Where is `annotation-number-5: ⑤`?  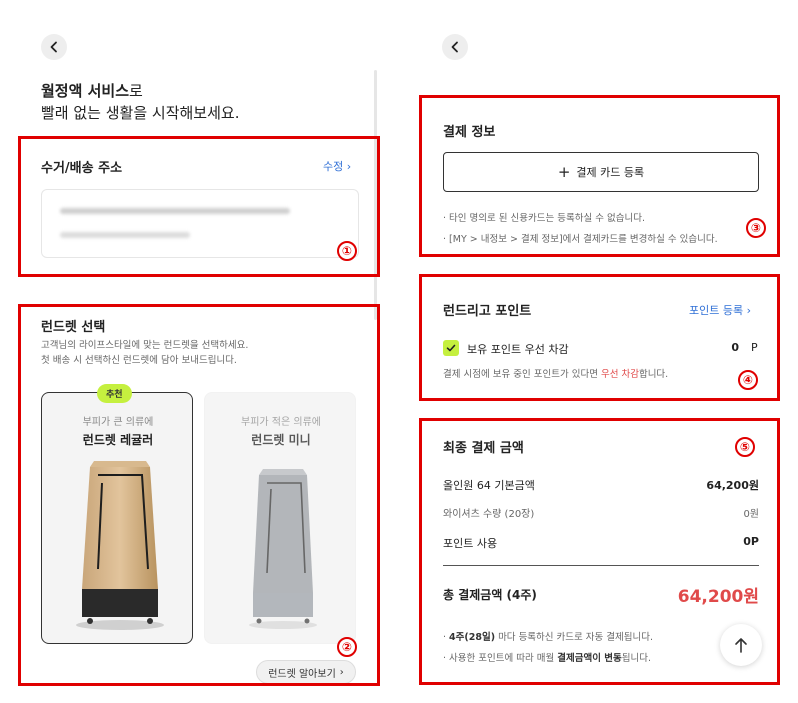
annotation-number-5: ⑤ is located at coordinates (745, 447).